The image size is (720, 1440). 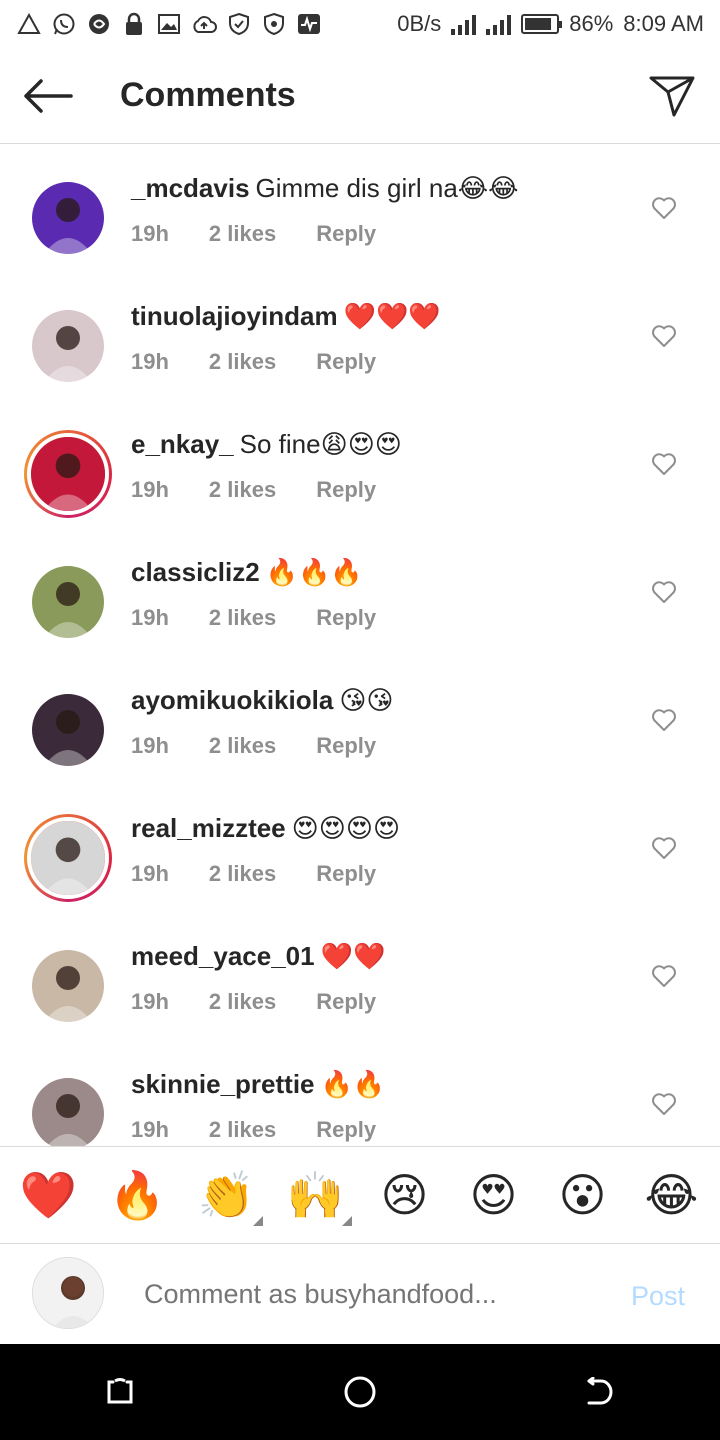 I want to click on share-button, so click(x=672, y=96).